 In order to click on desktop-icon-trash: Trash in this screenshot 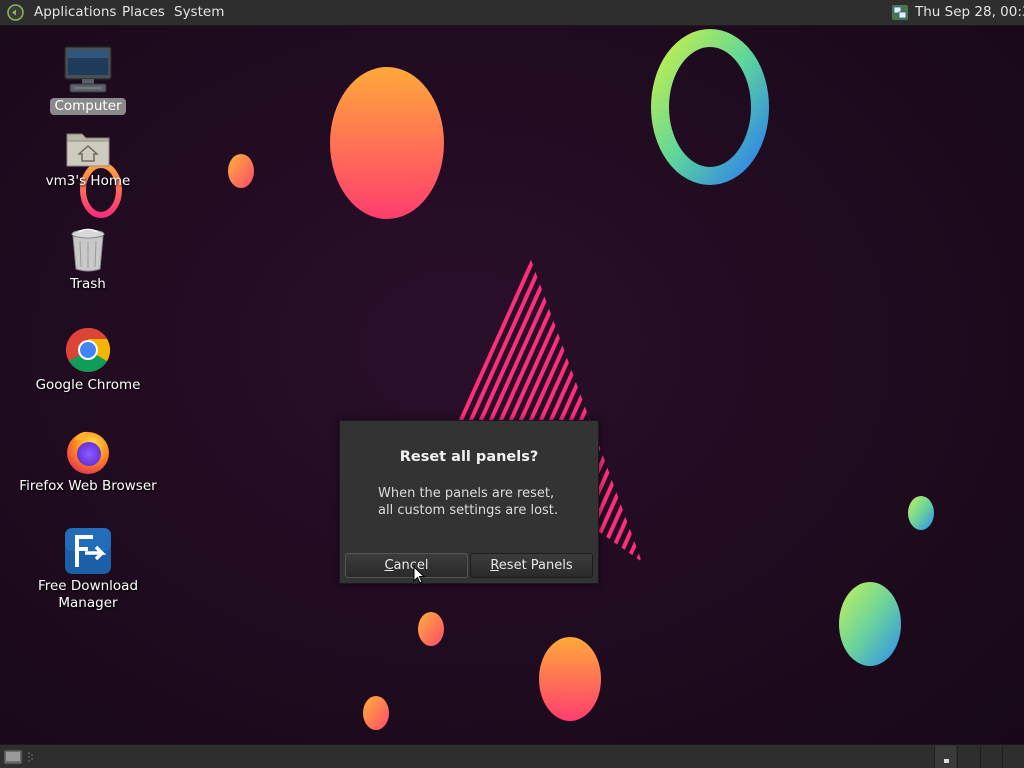, I will do `click(88, 260)`.